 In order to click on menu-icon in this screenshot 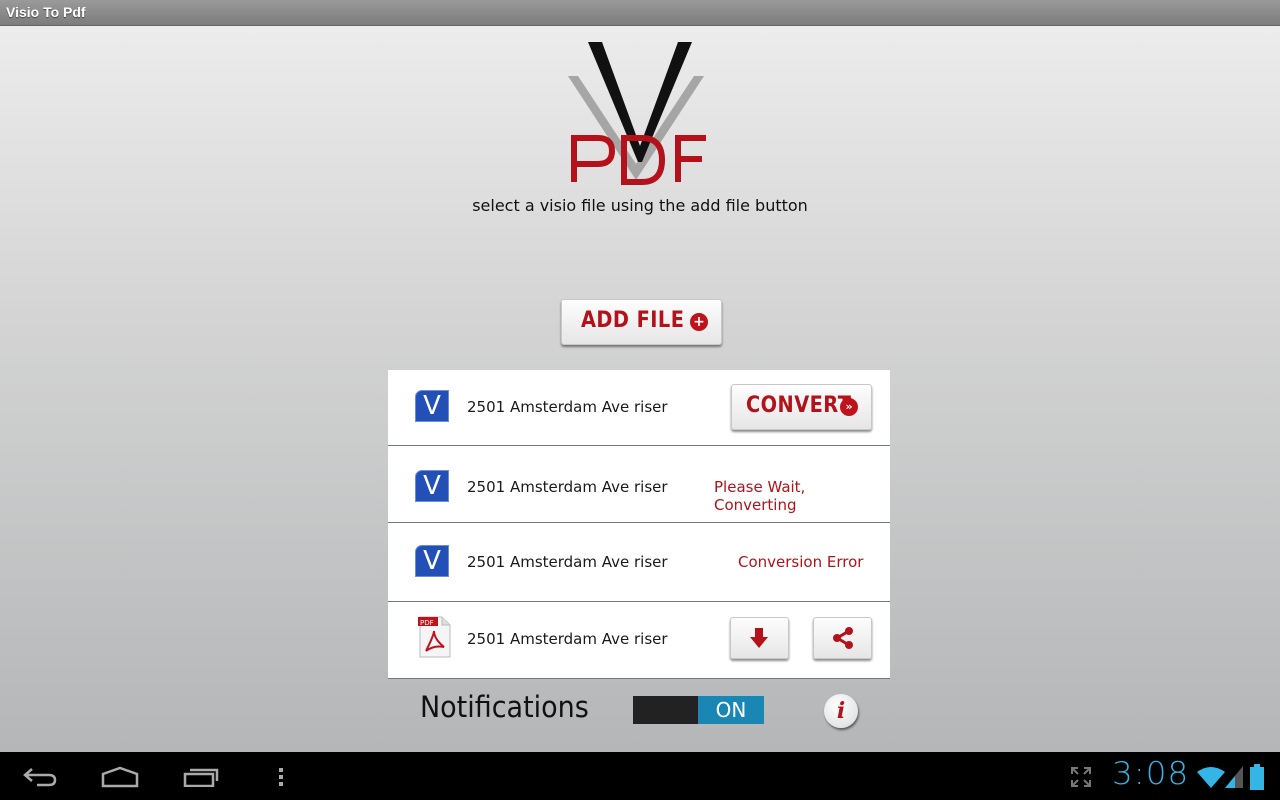, I will do `click(281, 777)`.